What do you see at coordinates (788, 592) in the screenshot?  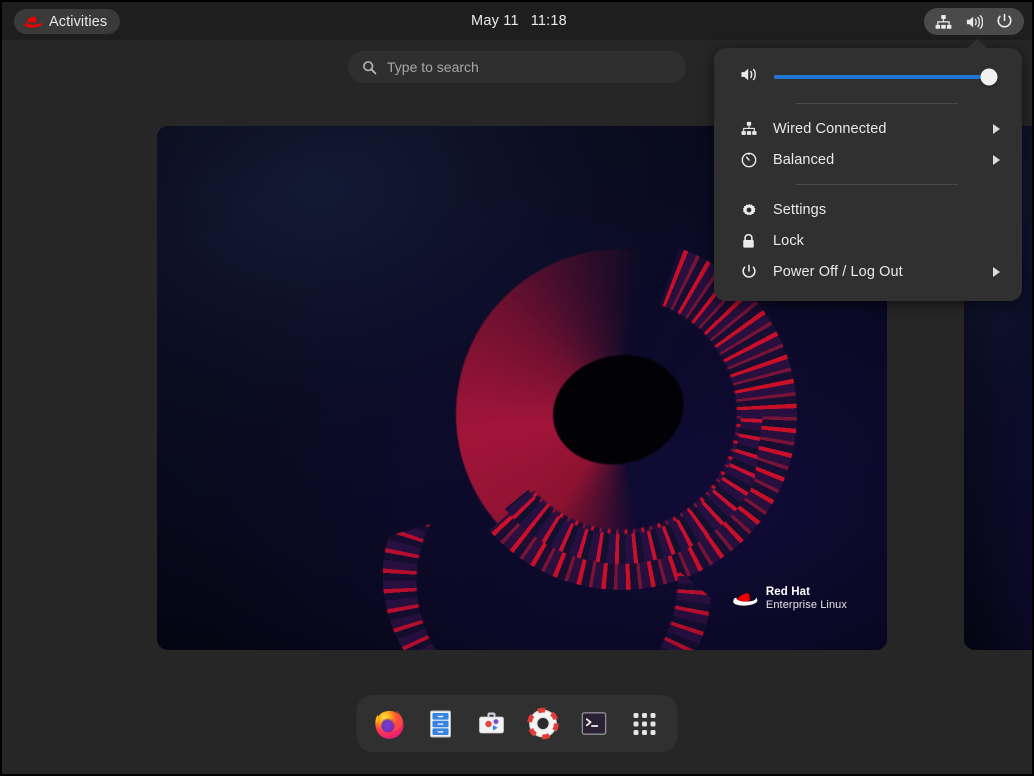 I see `brand-line-1: Red Hat` at bounding box center [788, 592].